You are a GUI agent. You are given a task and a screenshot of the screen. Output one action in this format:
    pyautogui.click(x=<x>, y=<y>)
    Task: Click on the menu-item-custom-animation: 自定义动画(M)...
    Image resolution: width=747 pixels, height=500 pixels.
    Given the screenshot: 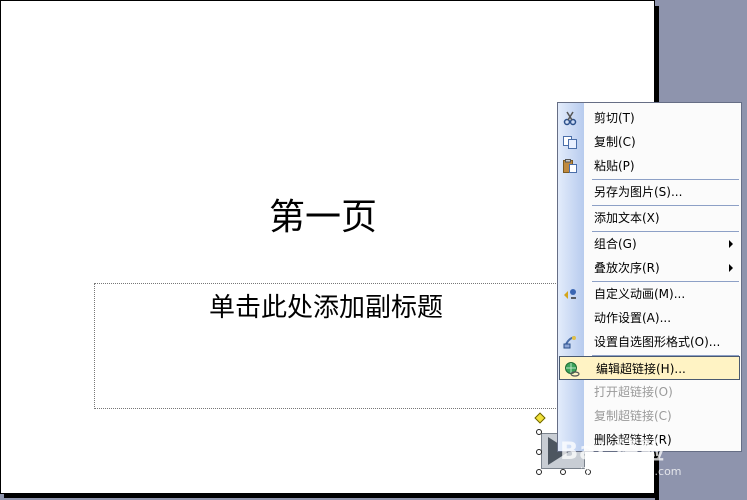 What is the action you would take?
    pyautogui.click(x=649, y=294)
    